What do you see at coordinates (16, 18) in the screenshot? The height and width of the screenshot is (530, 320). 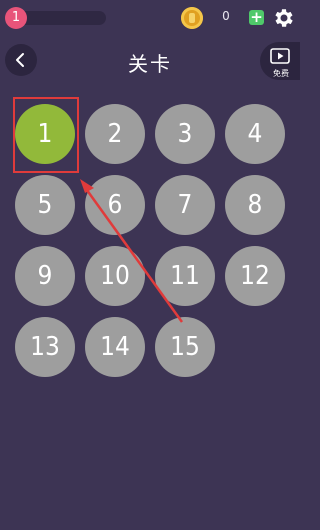 I see `level-badge: 1` at bounding box center [16, 18].